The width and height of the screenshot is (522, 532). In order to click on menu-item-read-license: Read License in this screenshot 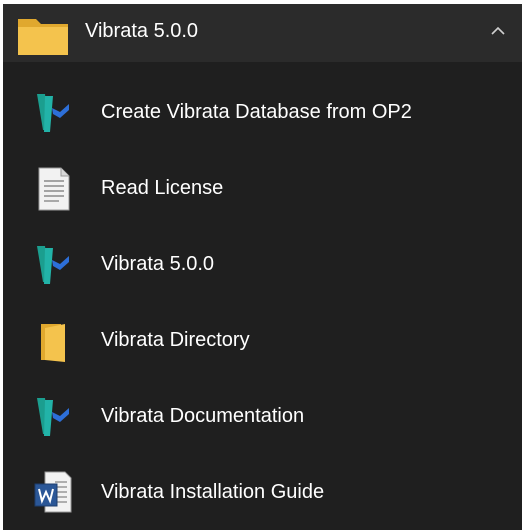, I will do `click(262, 188)`.